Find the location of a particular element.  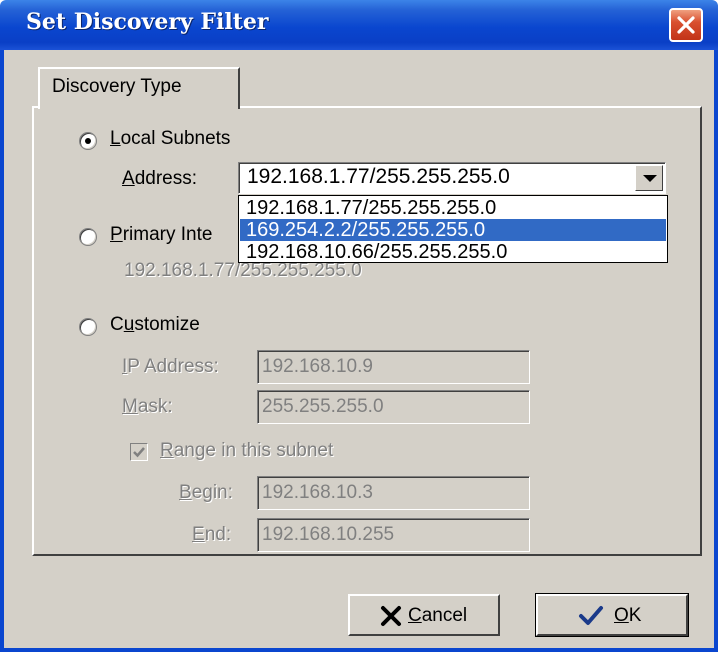

cancel-button: Cancel is located at coordinates (424, 615).